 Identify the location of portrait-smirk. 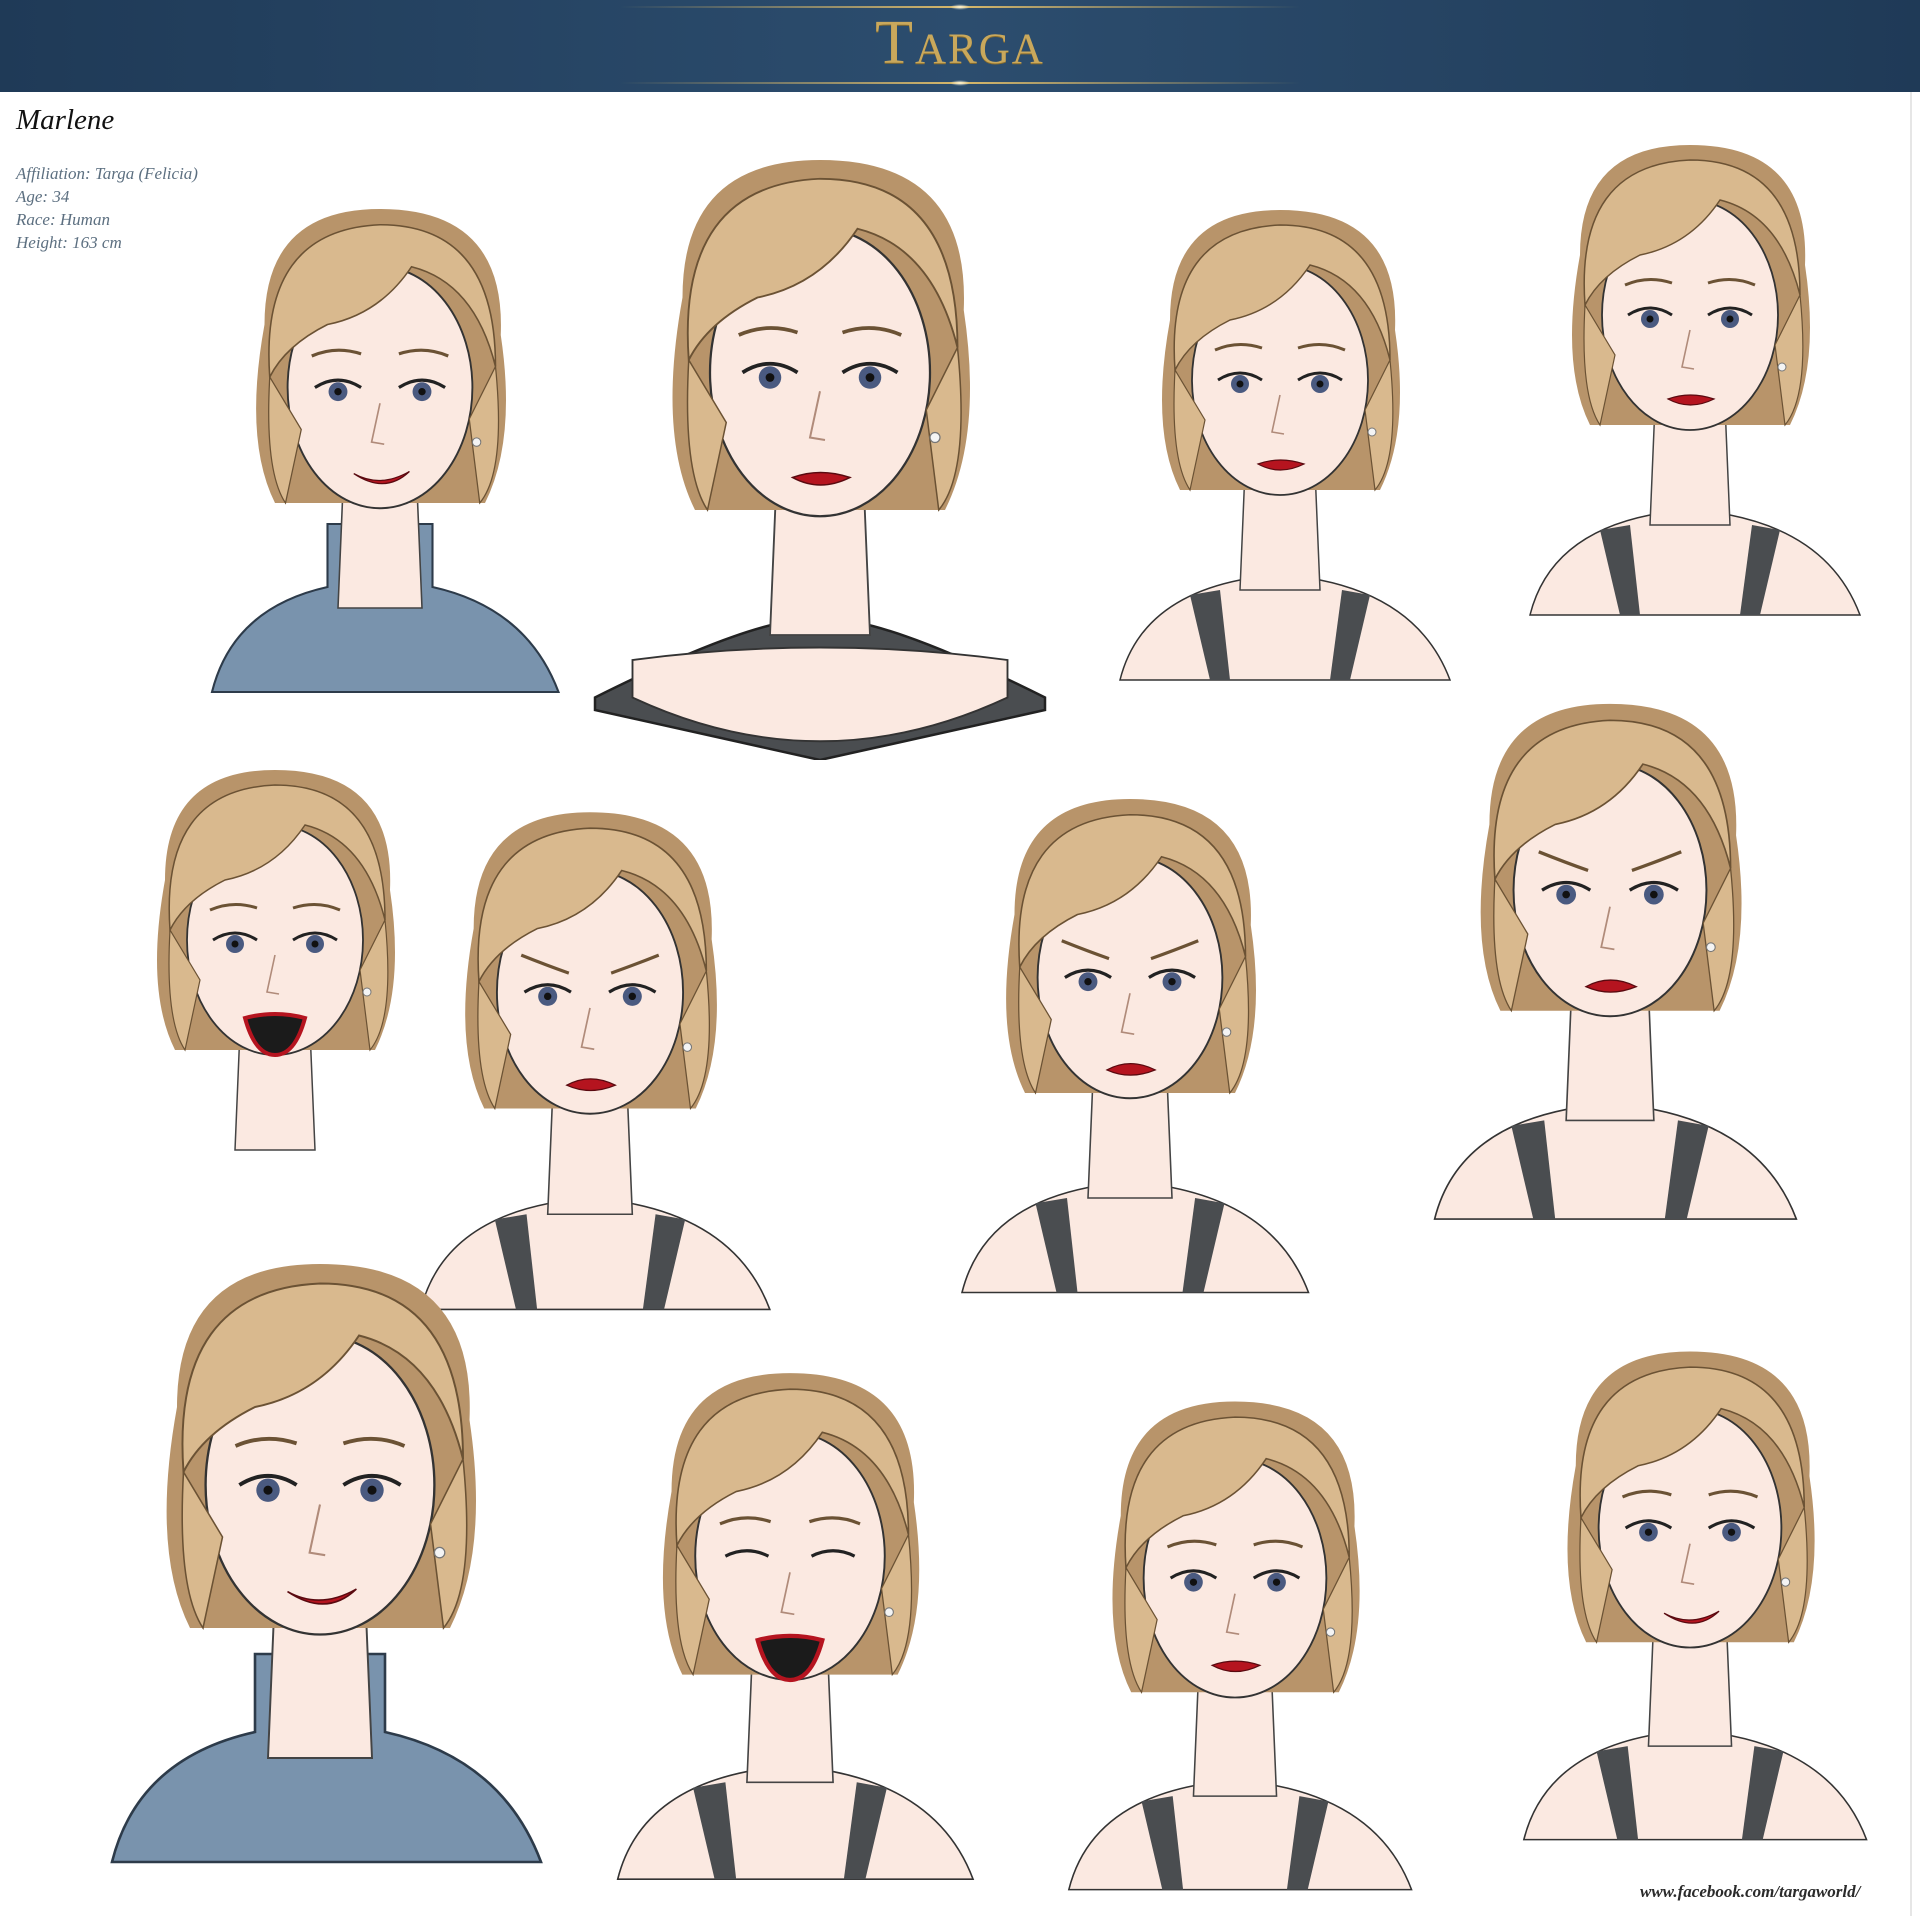
(1695, 1596).